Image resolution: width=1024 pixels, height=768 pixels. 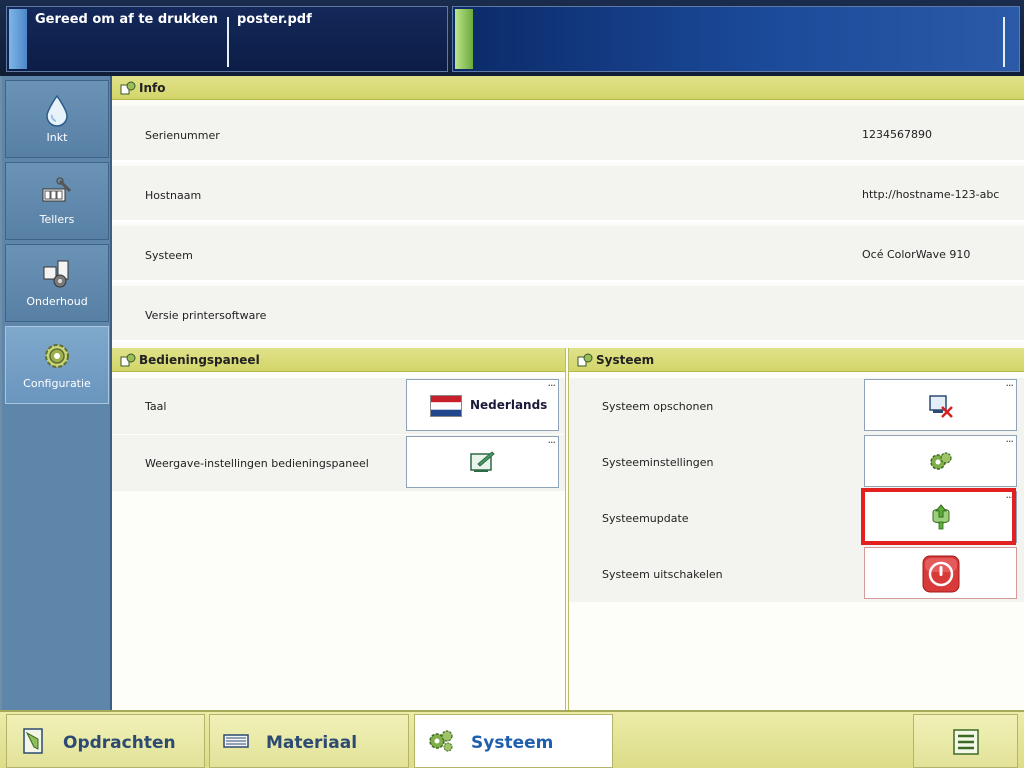 What do you see at coordinates (57, 383) in the screenshot?
I see `nav-item-label: Configuratie` at bounding box center [57, 383].